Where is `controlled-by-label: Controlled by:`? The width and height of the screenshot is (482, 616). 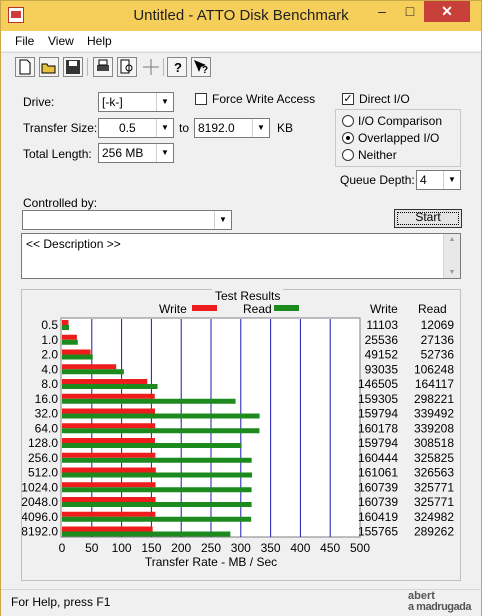 controlled-by-label: Controlled by: is located at coordinates (60, 203).